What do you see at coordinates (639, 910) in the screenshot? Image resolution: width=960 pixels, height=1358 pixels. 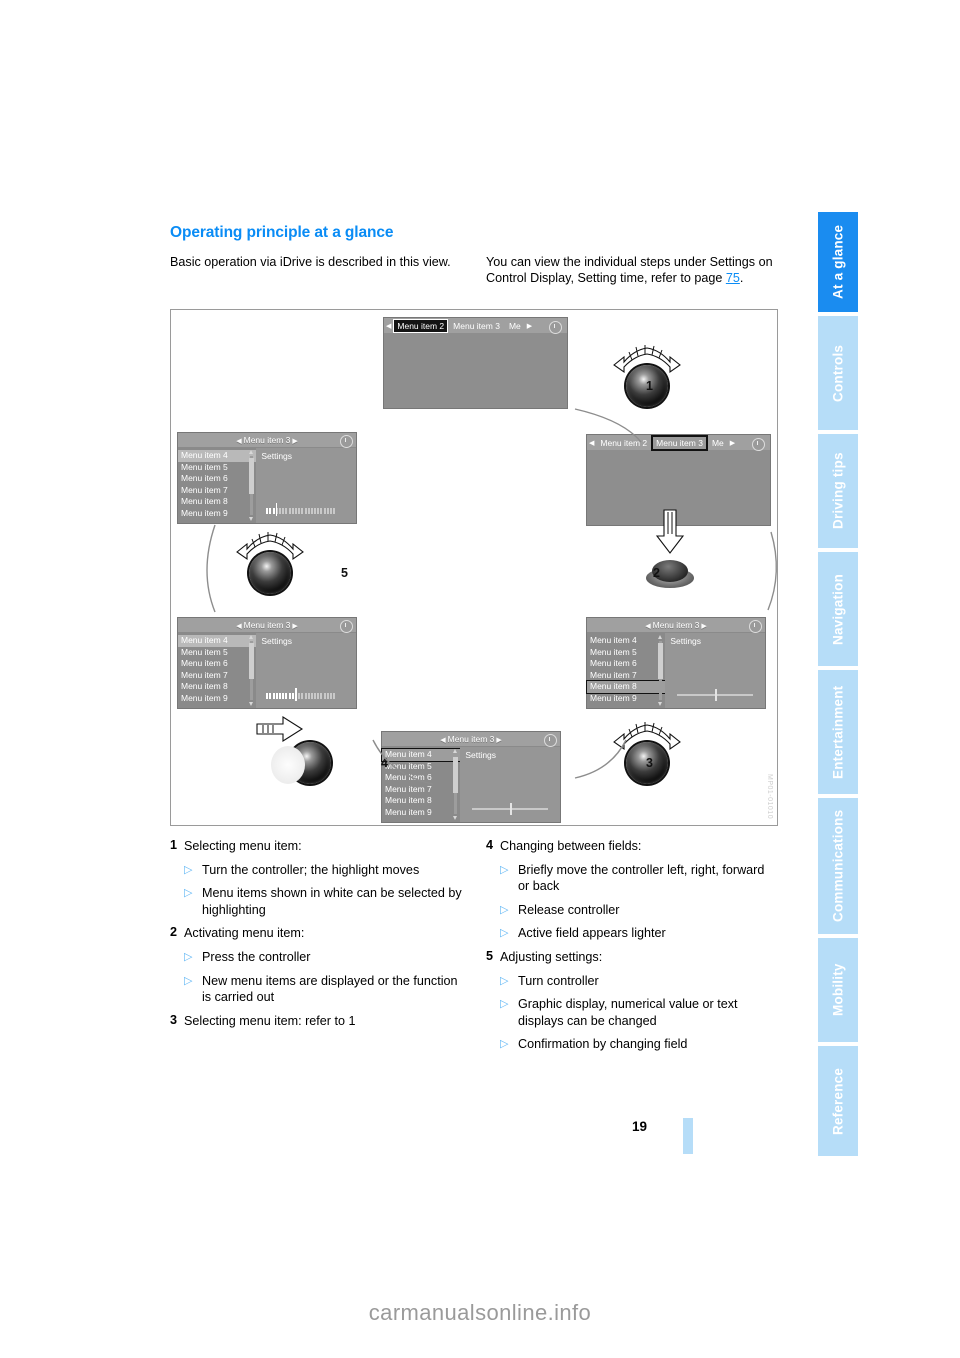 I see `step-bullet: ▷ Release controller` at bounding box center [639, 910].